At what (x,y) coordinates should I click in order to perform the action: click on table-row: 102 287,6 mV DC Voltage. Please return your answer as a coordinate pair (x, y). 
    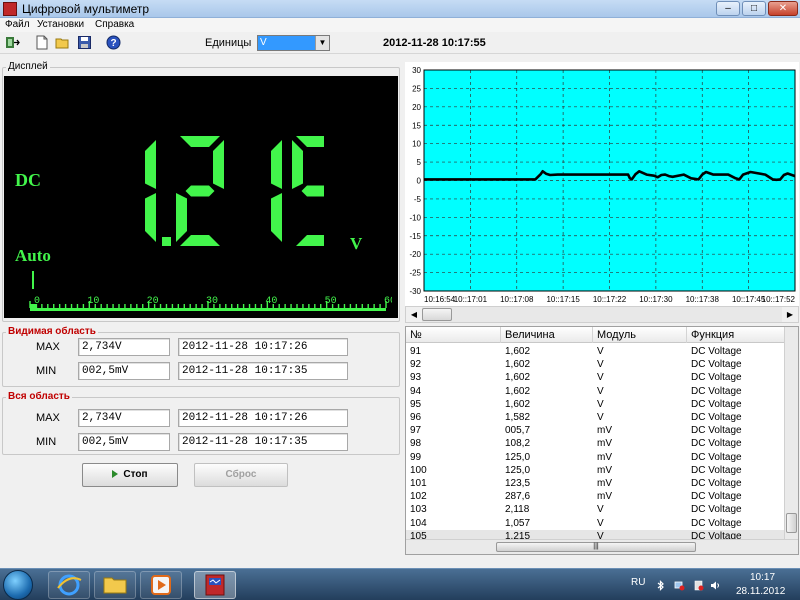
    Looking at the image, I should click on (596, 496).